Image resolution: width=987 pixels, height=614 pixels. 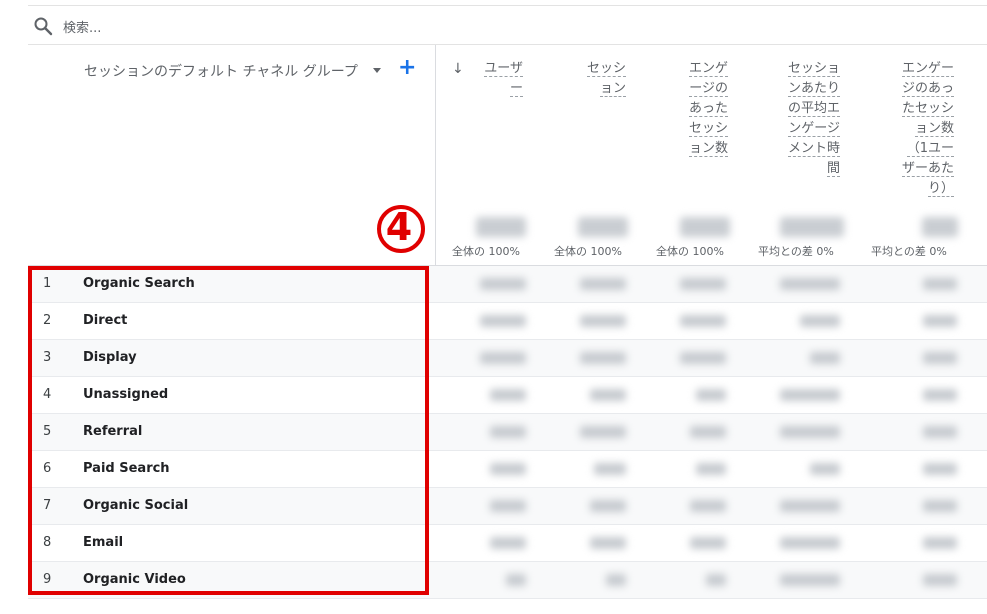 I want to click on search-icon, so click(x=43, y=26).